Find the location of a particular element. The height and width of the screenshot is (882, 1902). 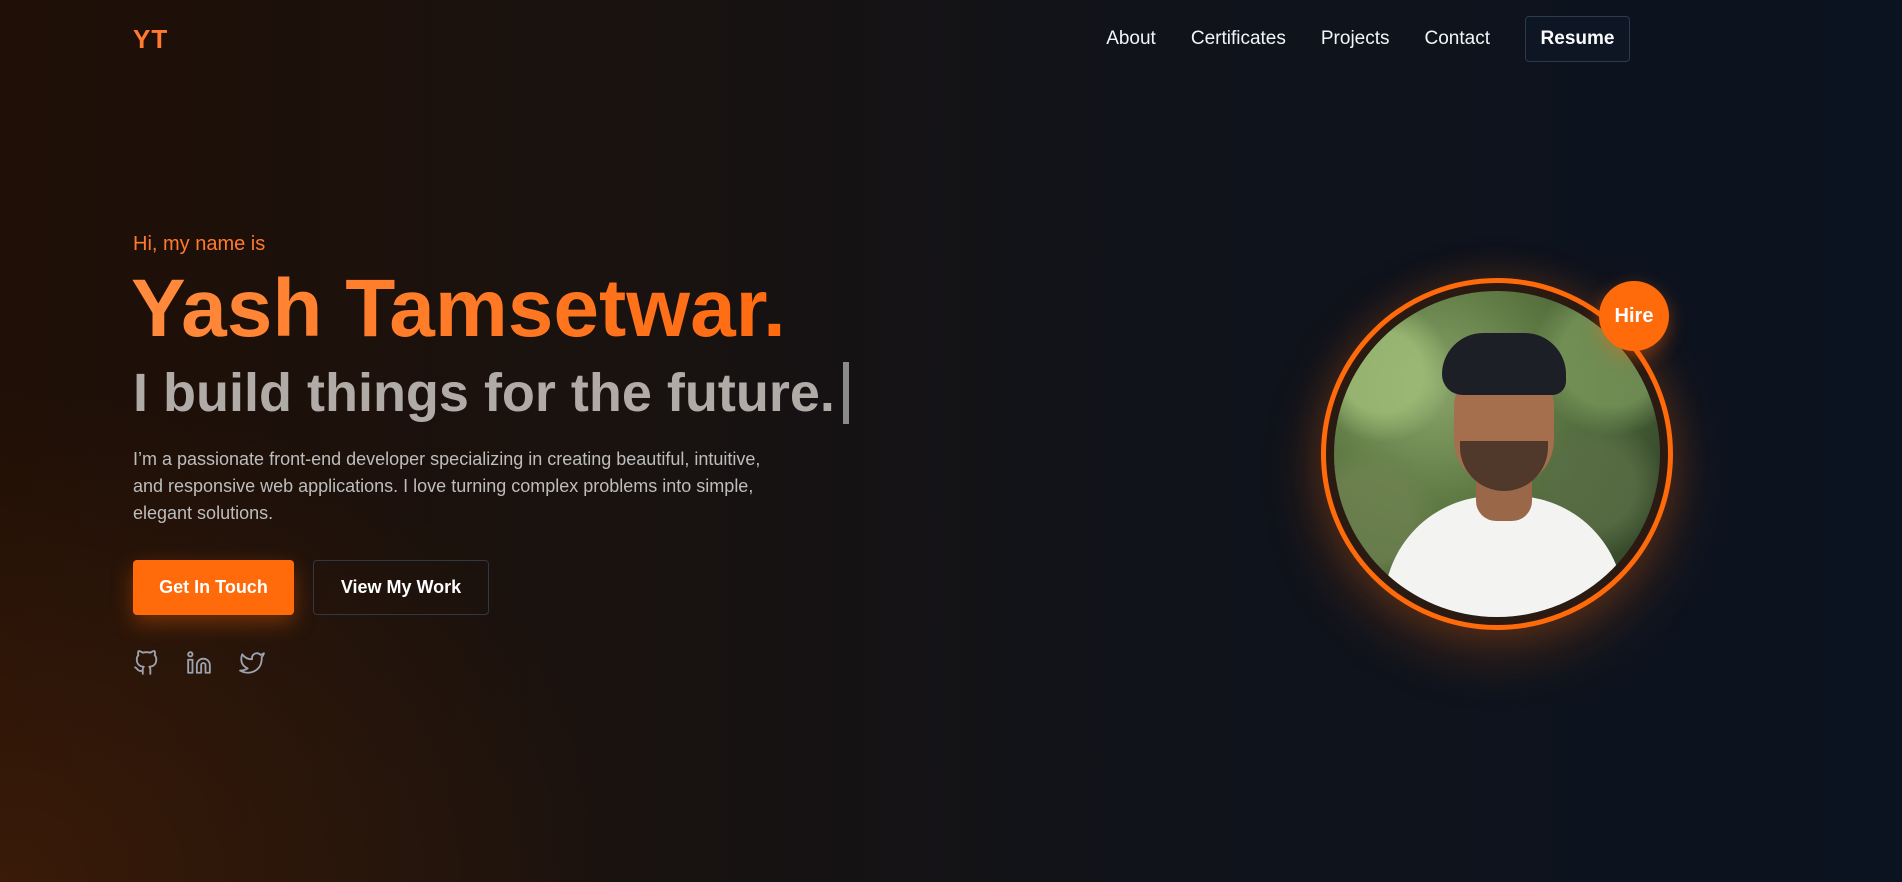

github-icon is located at coordinates (146, 663).